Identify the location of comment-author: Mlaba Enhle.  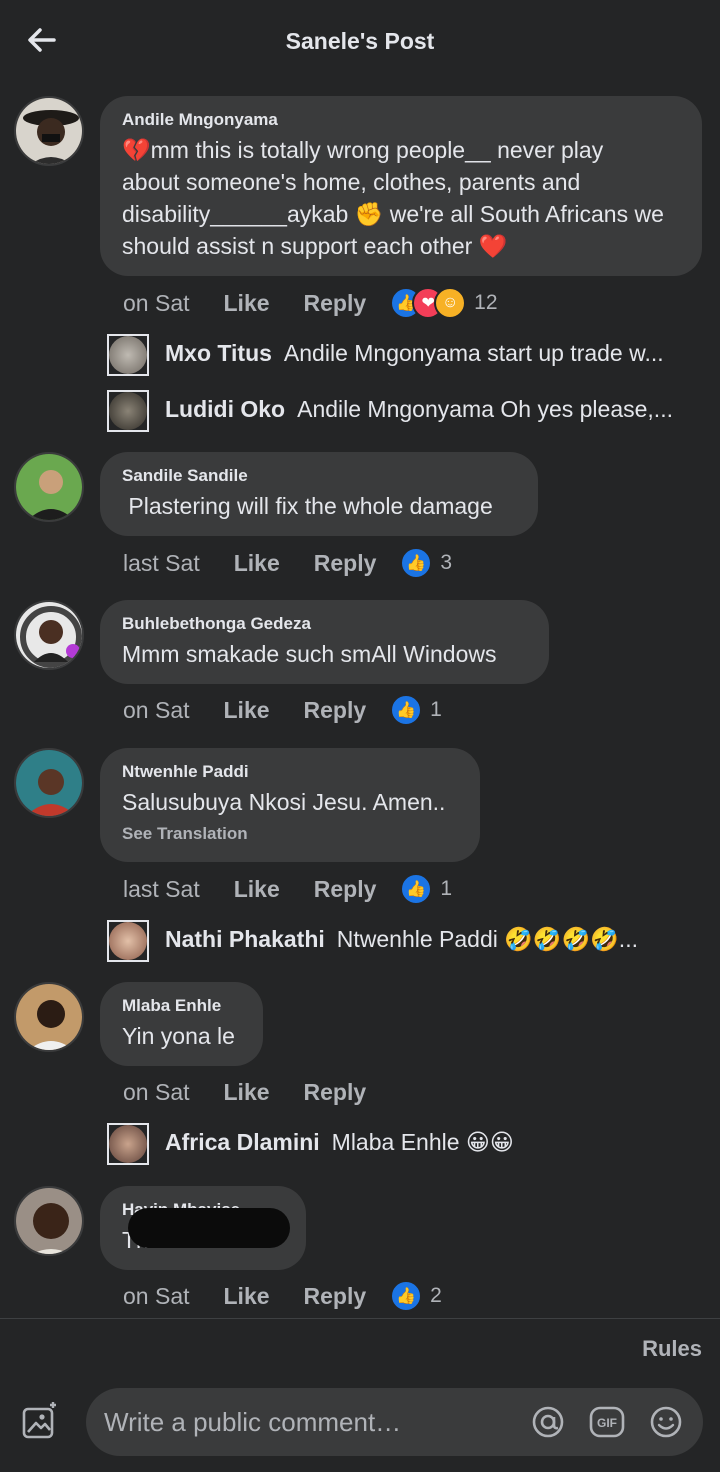
(181, 1006).